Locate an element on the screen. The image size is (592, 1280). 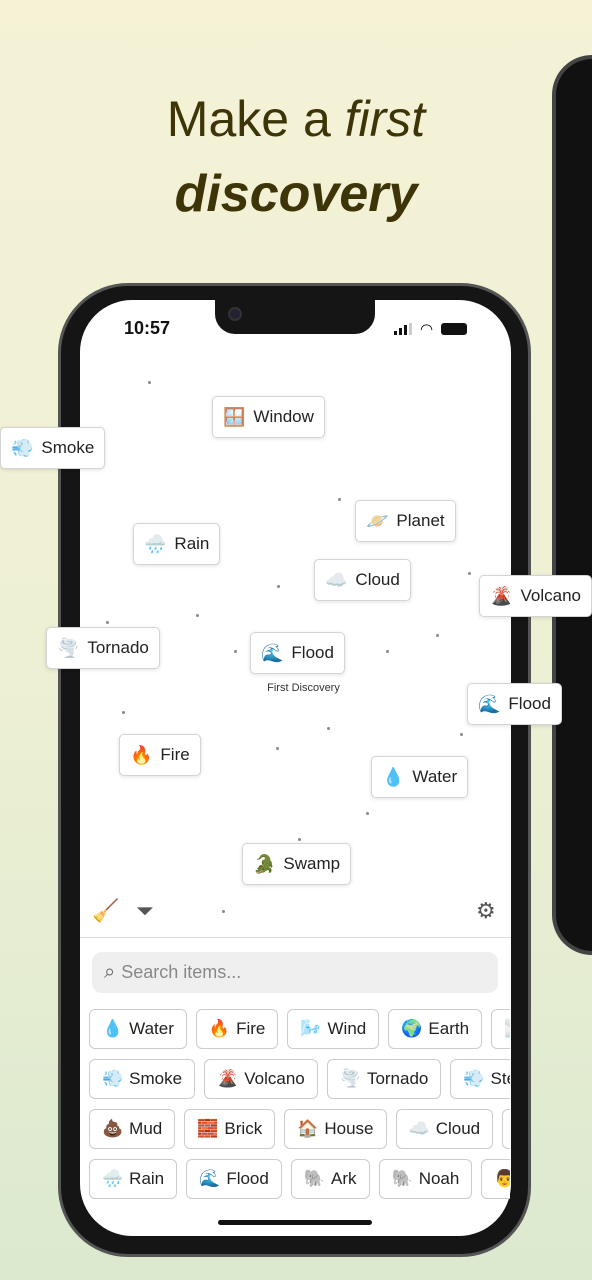
item-emoji-icon: 🐊 is located at coordinates (264, 863).